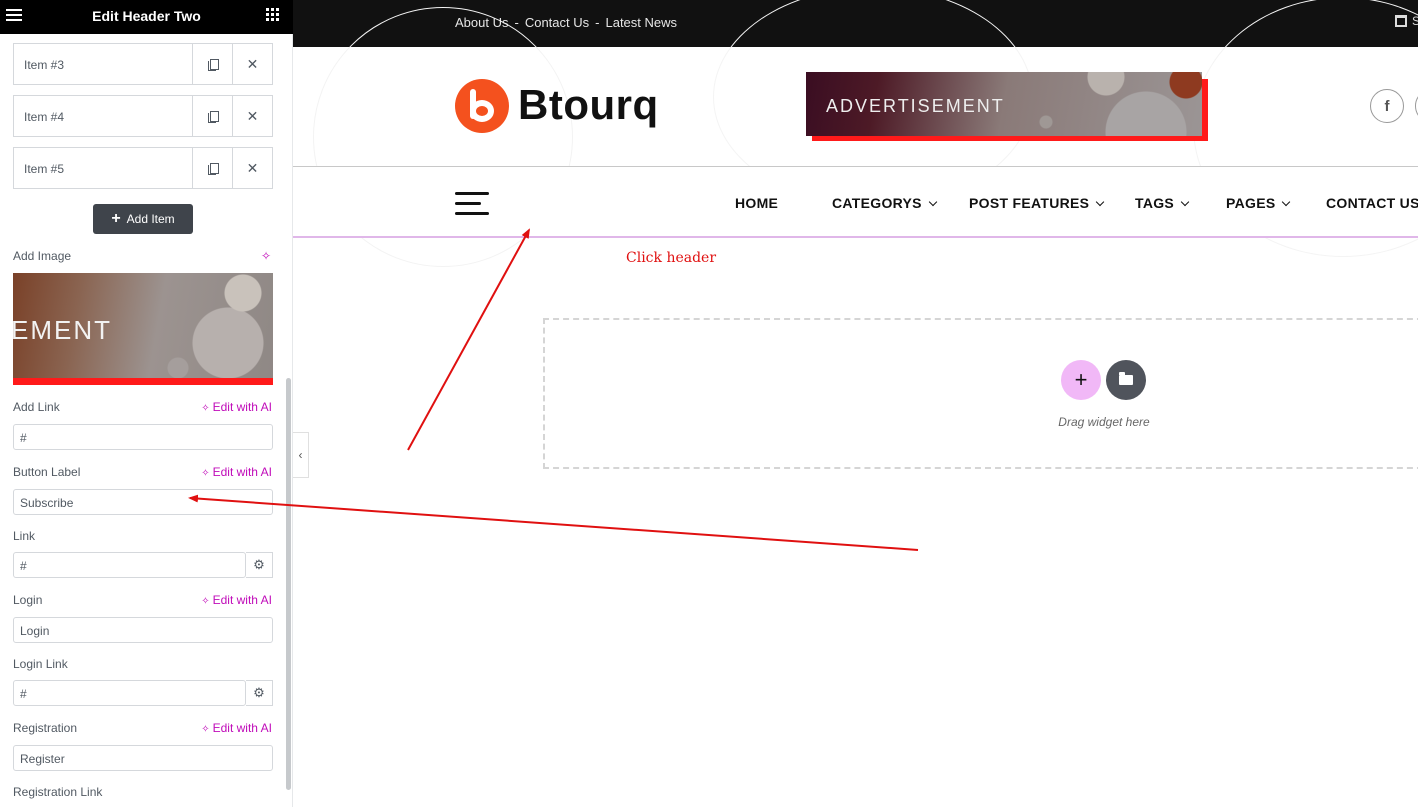 This screenshot has width=1418, height=807. I want to click on repeater-item-label: Item #3, so click(103, 64).